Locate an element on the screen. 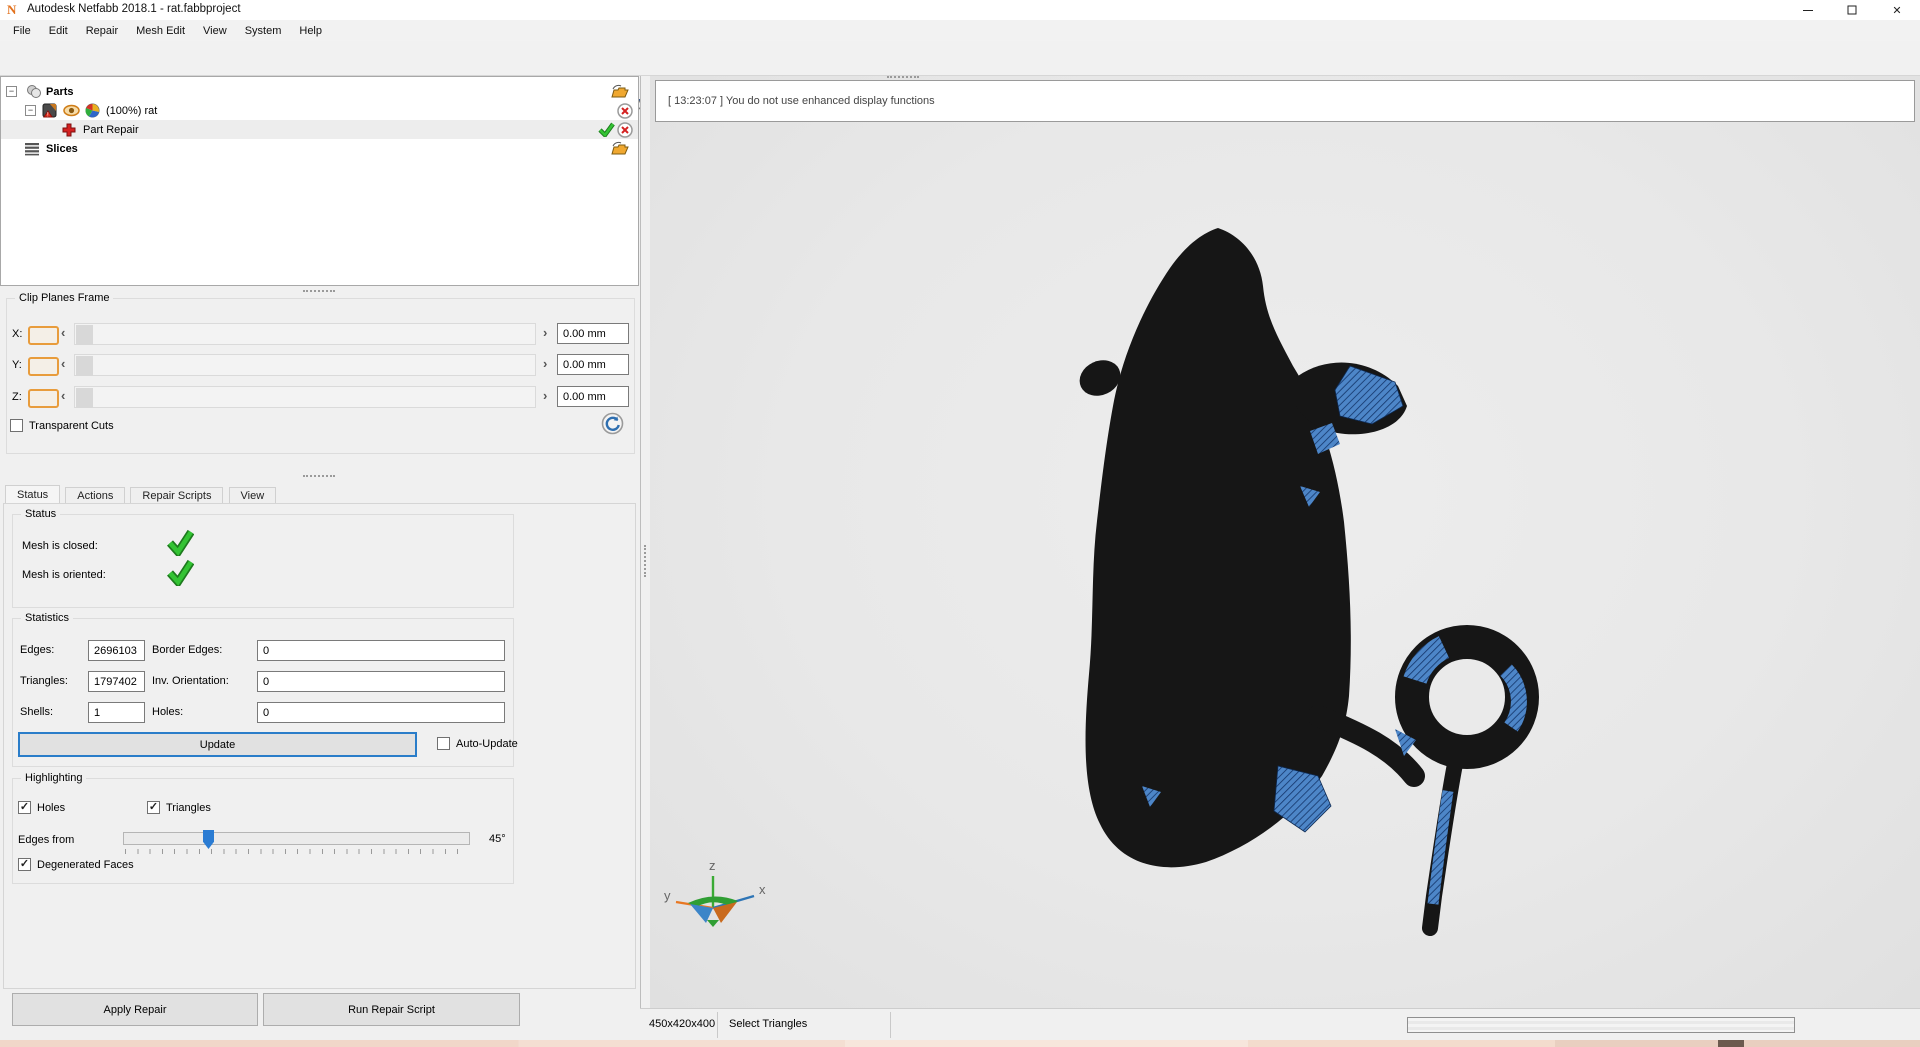  background-window-strip is located at coordinates (960, 1043).